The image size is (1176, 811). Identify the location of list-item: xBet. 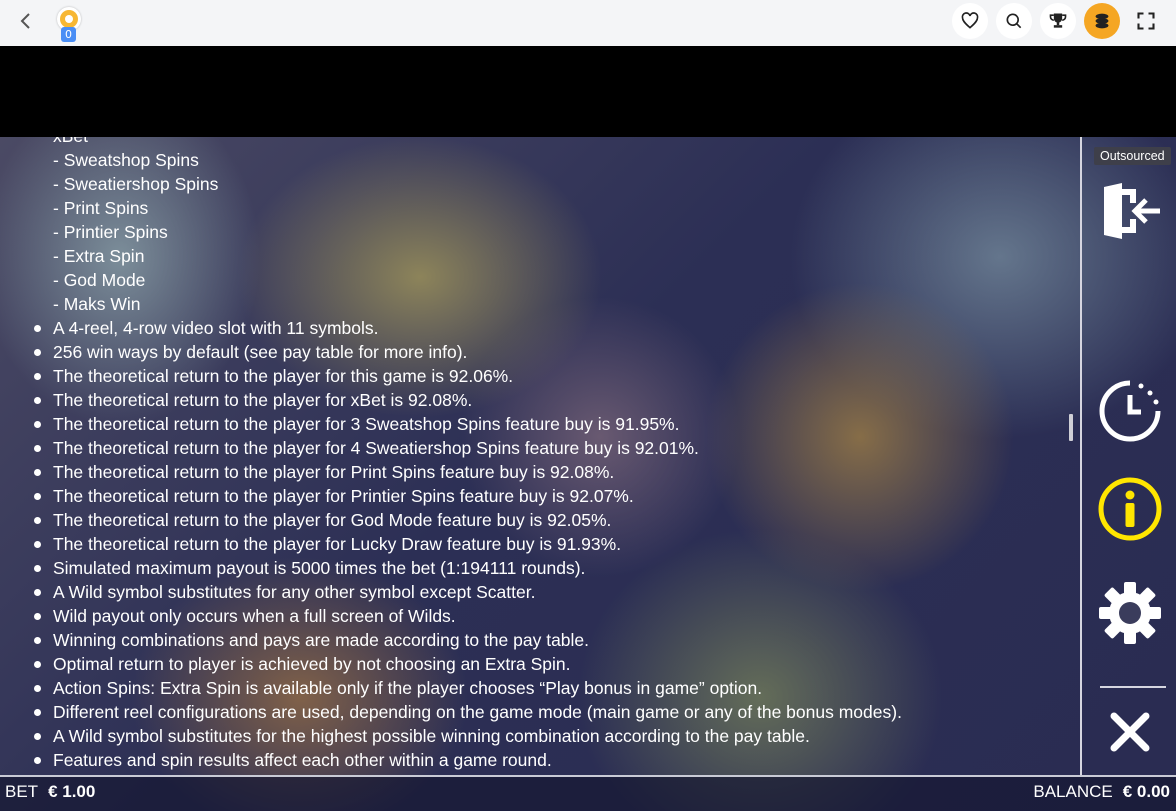
(70, 142).